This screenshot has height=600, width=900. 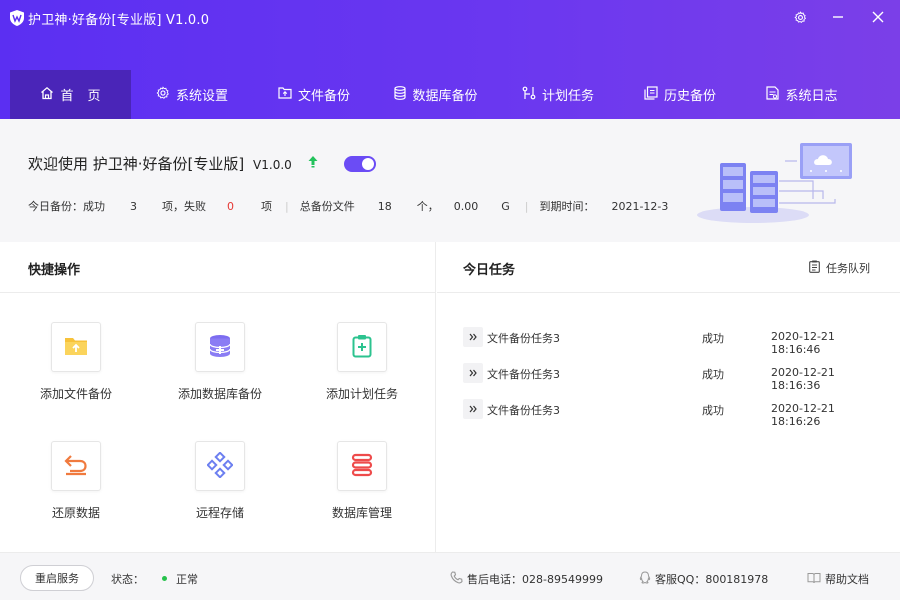 What do you see at coordinates (327, 206) in the screenshot?
I see `total-files-label: 总备份文件` at bounding box center [327, 206].